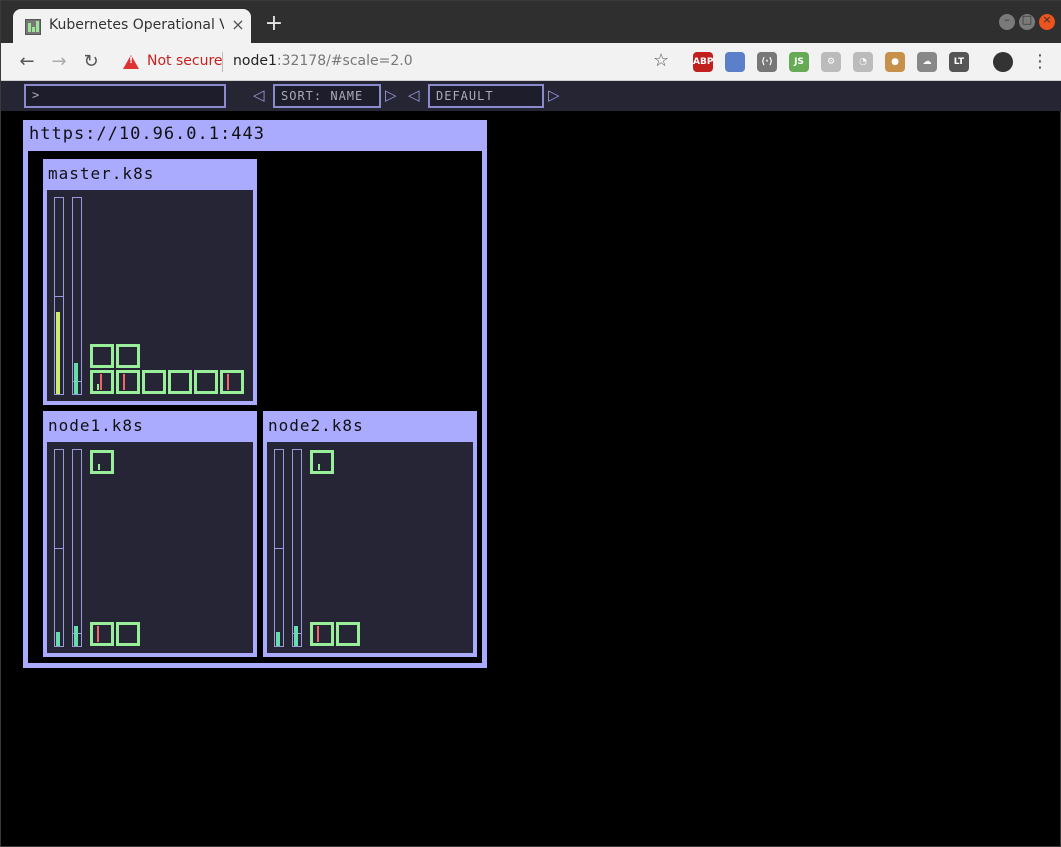  I want to click on url-path: :32178/#scale=2.0, so click(344, 61).